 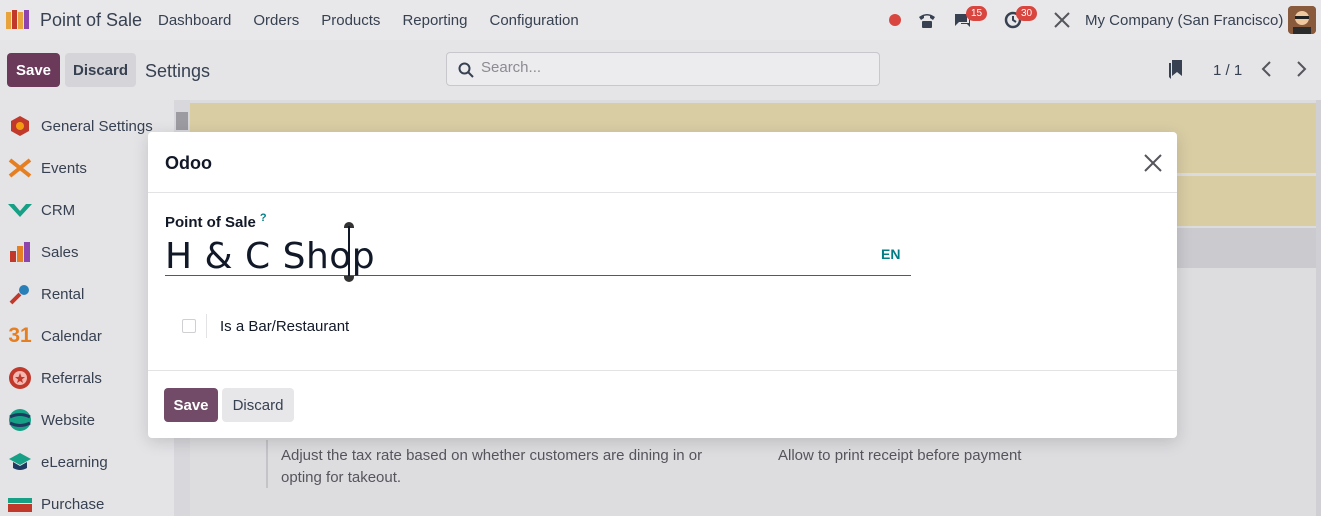 What do you see at coordinates (538, 252) in the screenshot?
I see `pos-name-input: H & C Shop` at bounding box center [538, 252].